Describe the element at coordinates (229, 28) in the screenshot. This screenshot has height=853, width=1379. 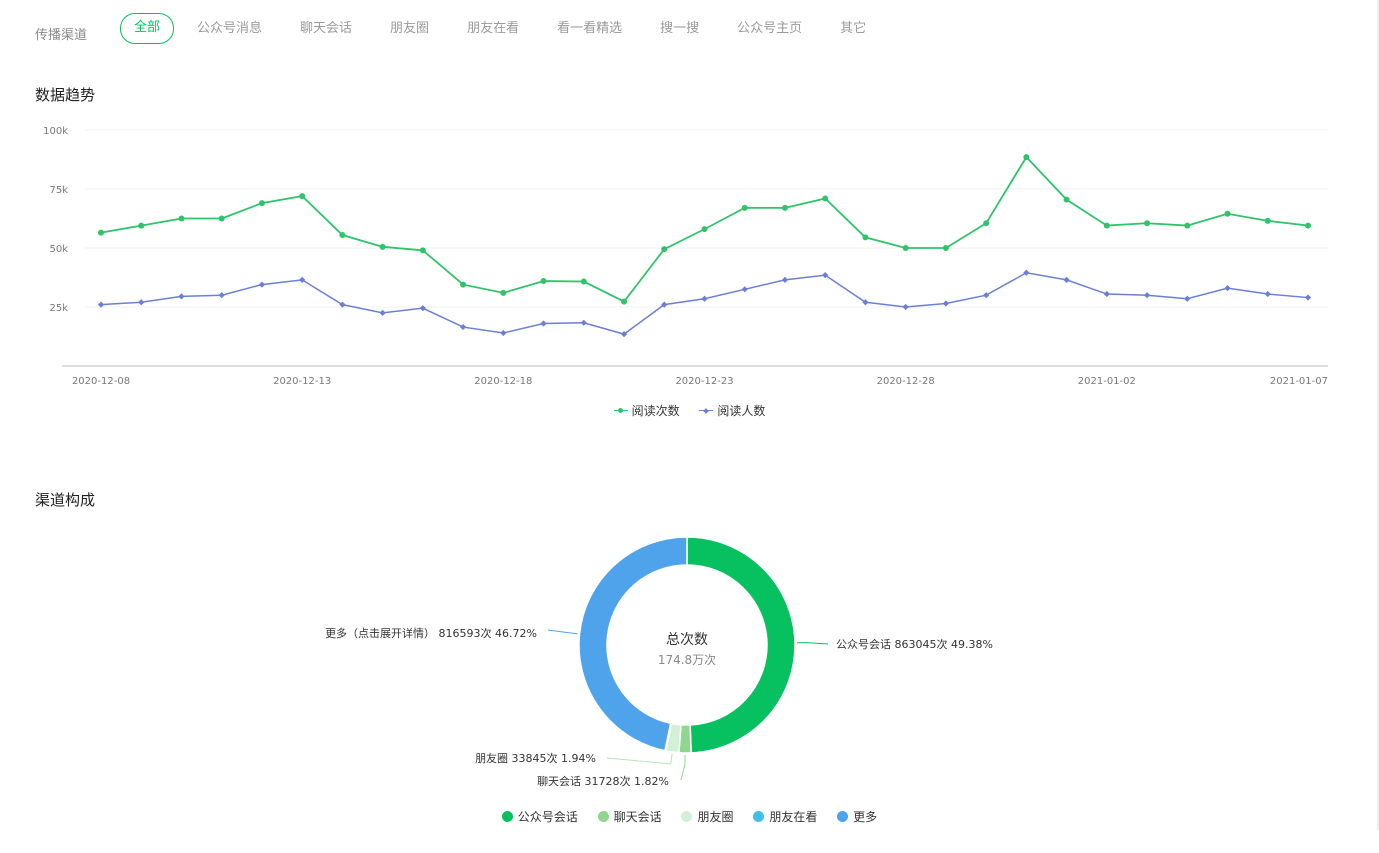
I see `tab-official-message: 公众号消息` at that location.